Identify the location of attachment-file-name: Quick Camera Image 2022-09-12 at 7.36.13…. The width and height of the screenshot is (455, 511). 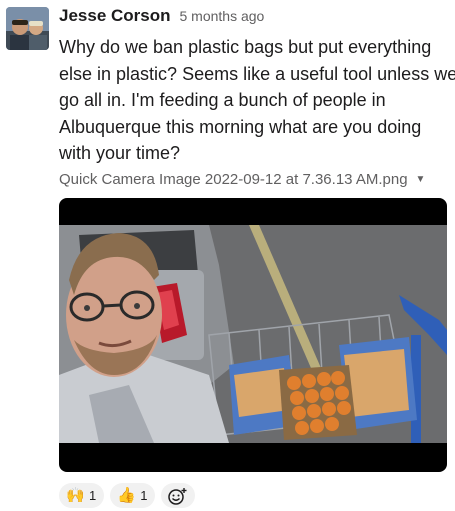
(233, 179).